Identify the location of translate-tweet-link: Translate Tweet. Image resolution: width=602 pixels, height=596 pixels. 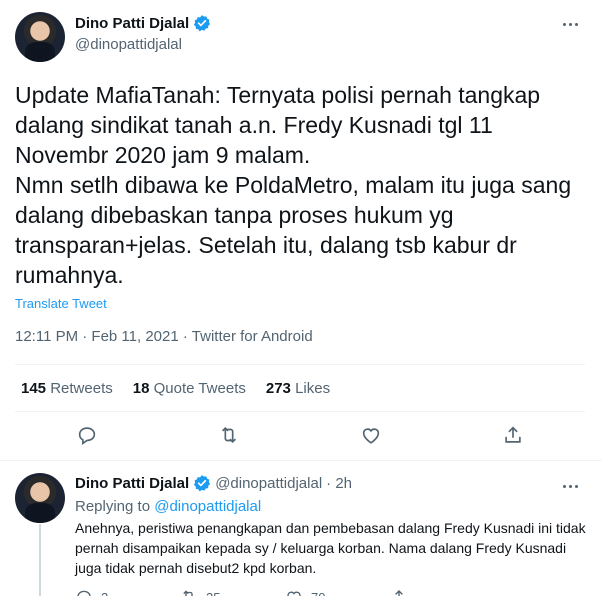
(61, 303).